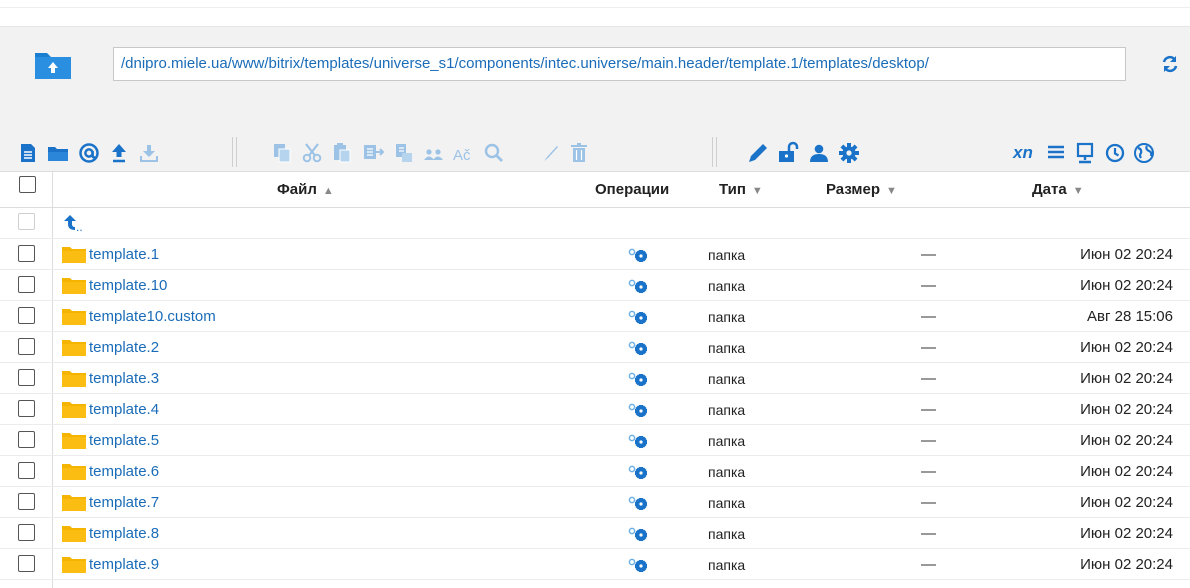  I want to click on list-view-icon, so click(1056, 153).